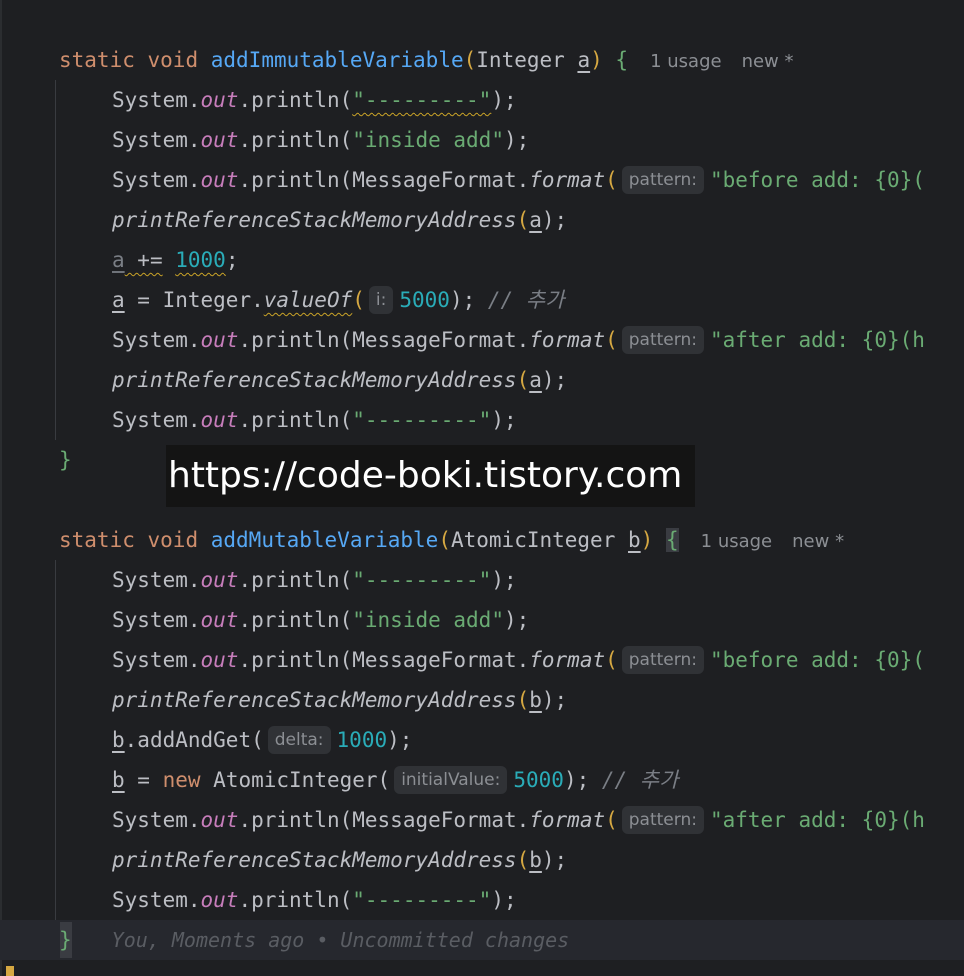 Image resolution: width=964 pixels, height=976 pixels. What do you see at coordinates (482, 740) in the screenshot?
I see `code-line: b.addAndGet(delta: 1000);` at bounding box center [482, 740].